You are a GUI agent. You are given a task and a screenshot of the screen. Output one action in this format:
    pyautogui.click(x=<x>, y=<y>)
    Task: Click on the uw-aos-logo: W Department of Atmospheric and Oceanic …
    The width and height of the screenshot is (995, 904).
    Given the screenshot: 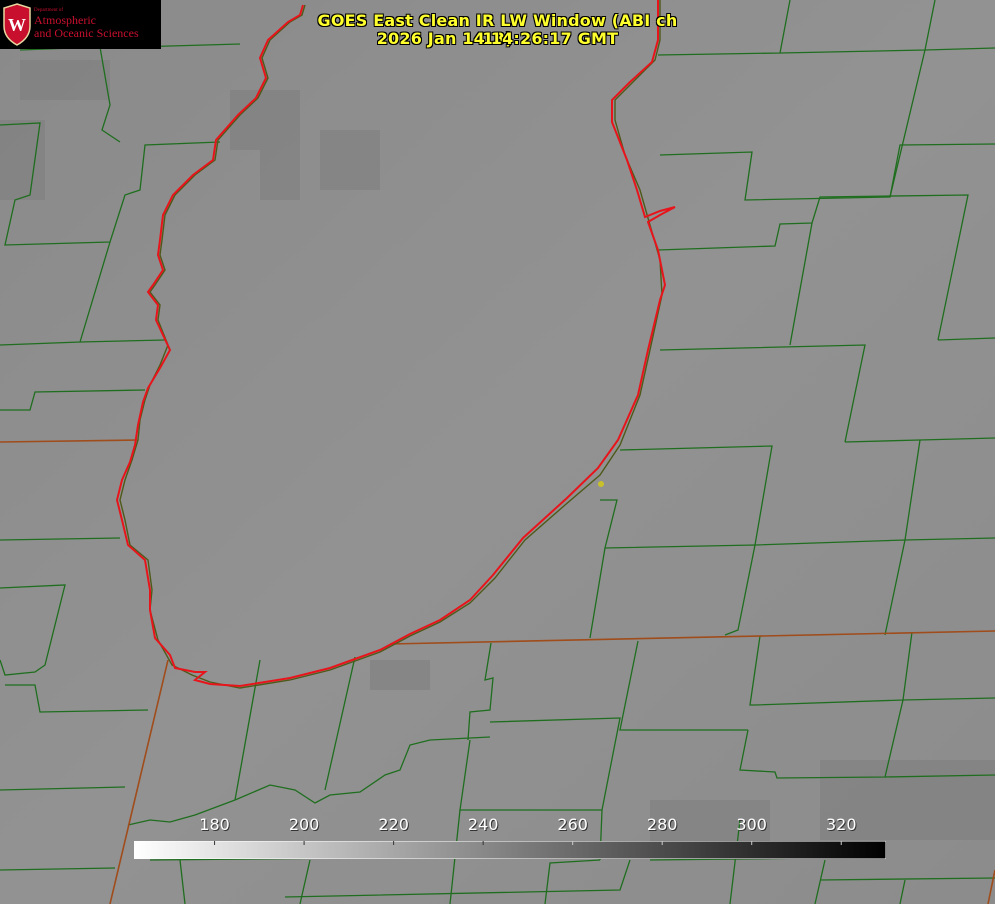 What is the action you would take?
    pyautogui.click(x=80, y=24)
    